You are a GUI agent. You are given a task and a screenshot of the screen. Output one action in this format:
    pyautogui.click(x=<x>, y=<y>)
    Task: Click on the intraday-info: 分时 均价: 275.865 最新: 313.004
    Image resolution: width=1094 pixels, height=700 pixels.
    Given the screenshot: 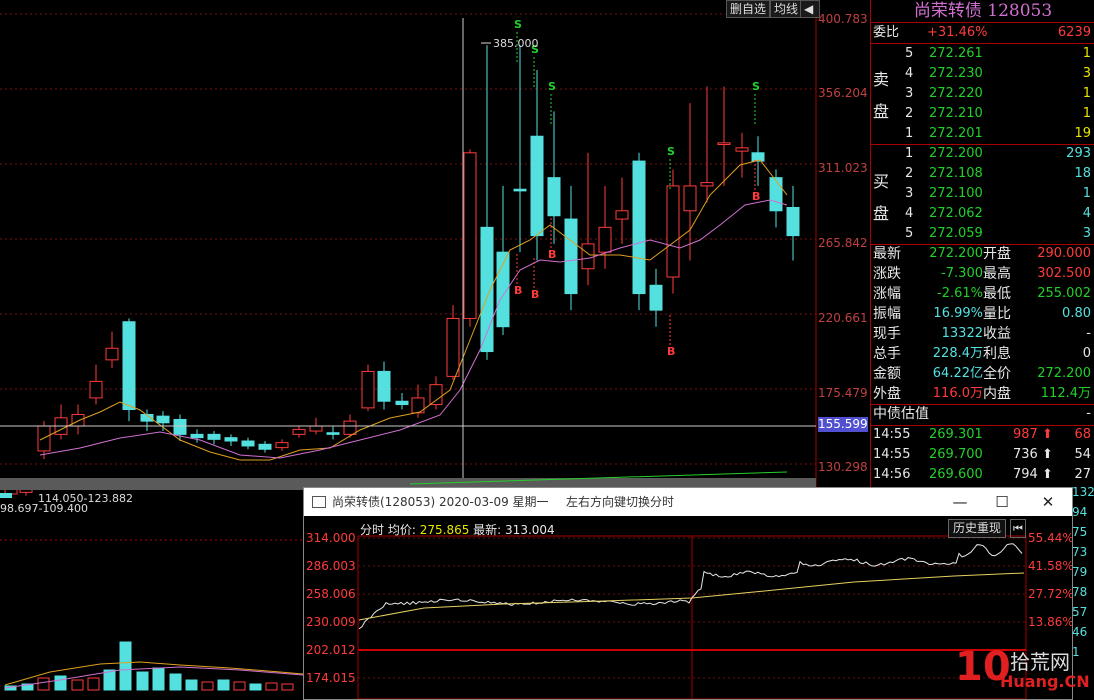 What is the action you would take?
    pyautogui.click(x=457, y=529)
    